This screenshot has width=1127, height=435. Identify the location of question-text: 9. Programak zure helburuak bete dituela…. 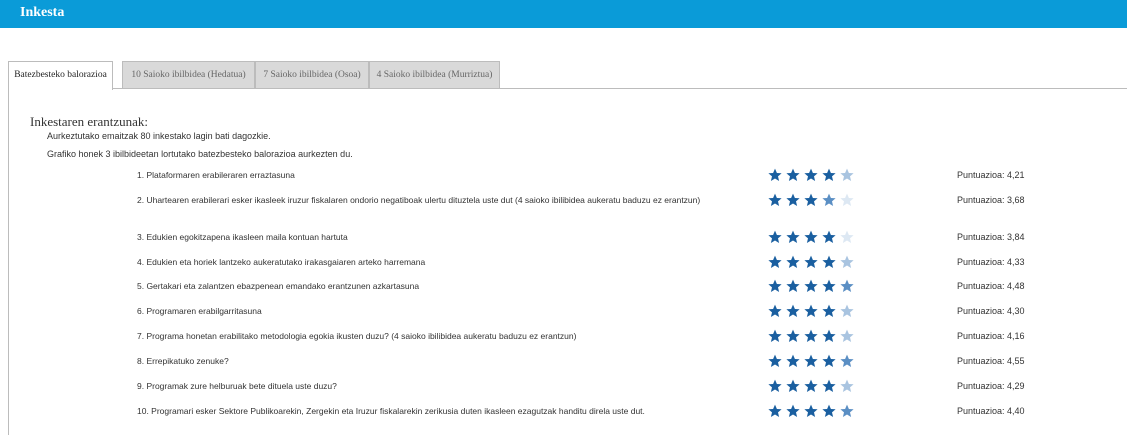
(237, 386).